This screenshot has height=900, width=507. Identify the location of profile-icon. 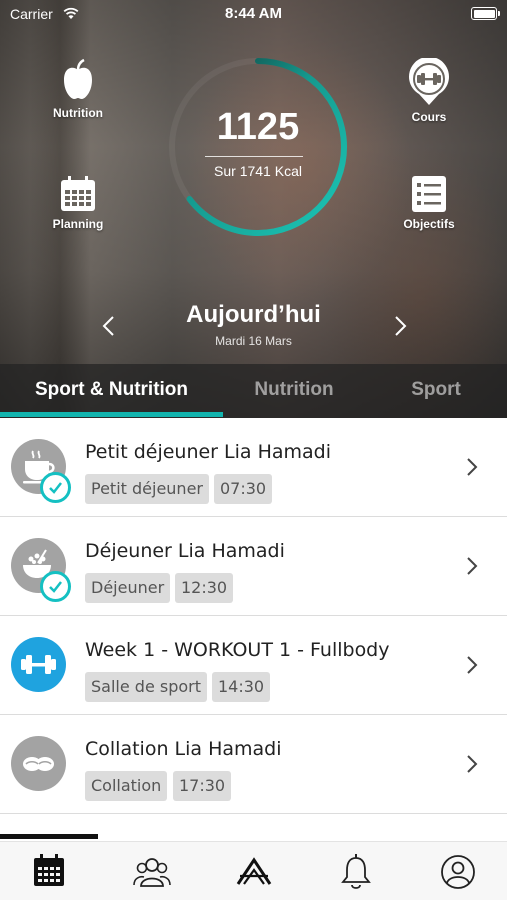
(458, 872).